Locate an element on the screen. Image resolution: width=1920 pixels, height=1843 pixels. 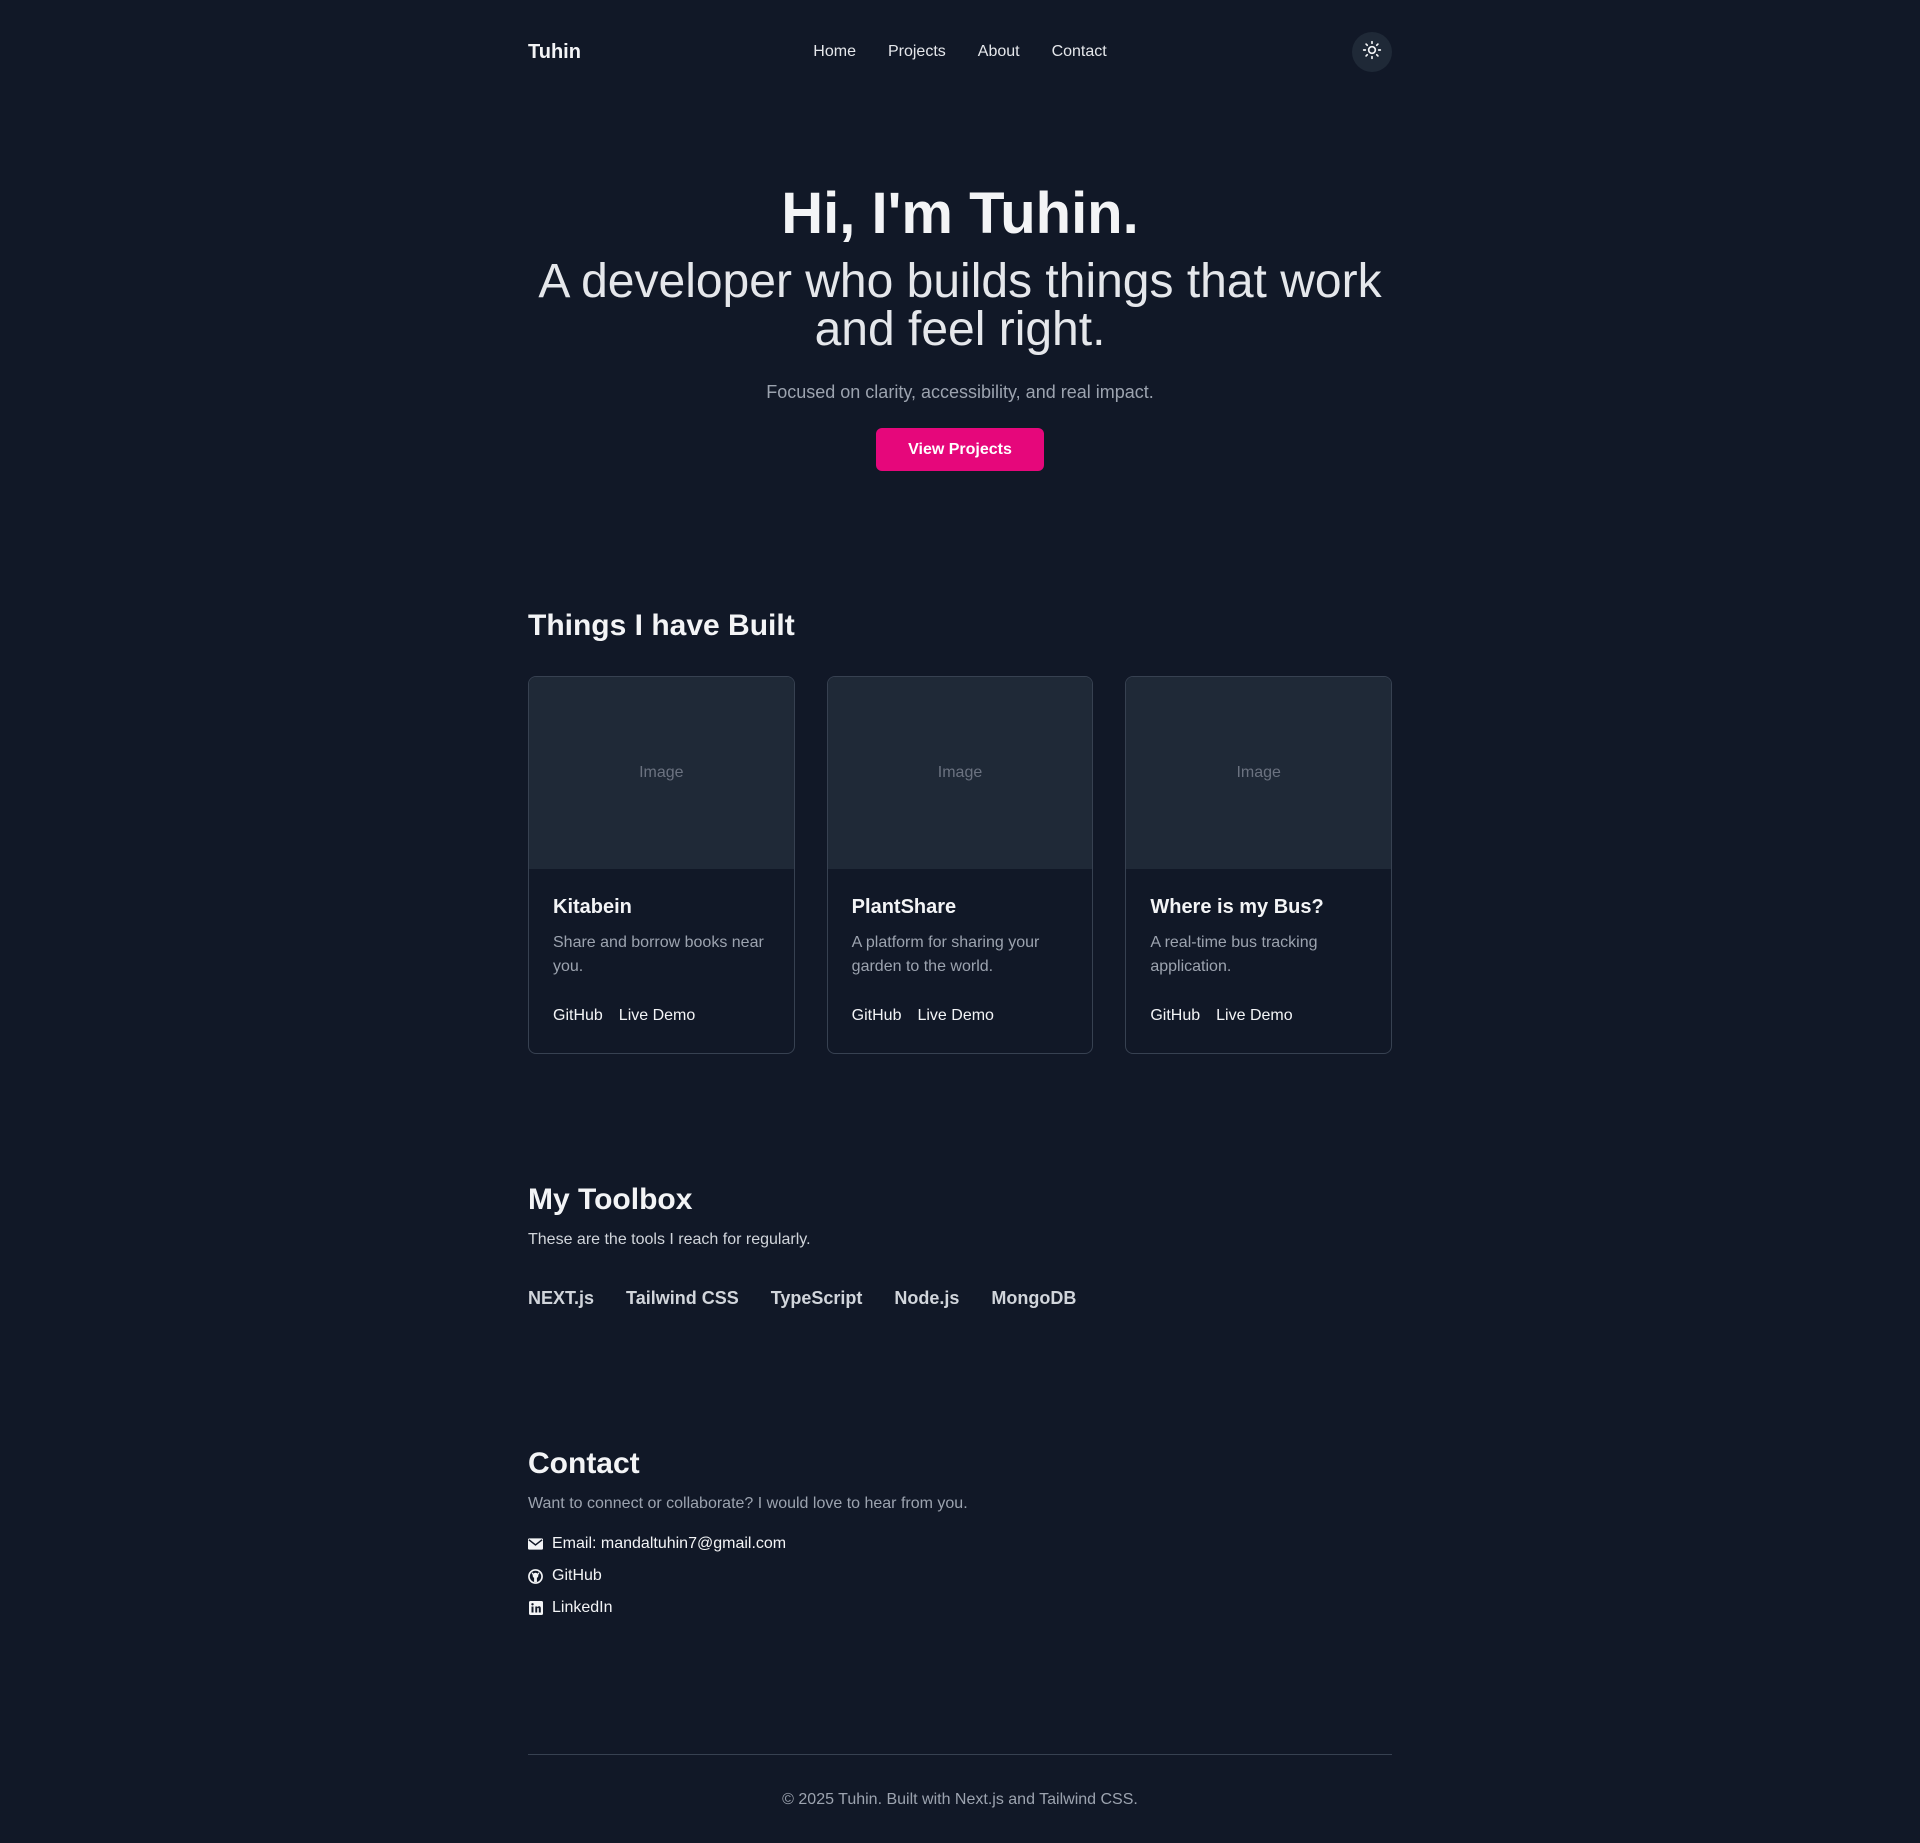
contact-github-link: GitHub is located at coordinates (960, 1576).